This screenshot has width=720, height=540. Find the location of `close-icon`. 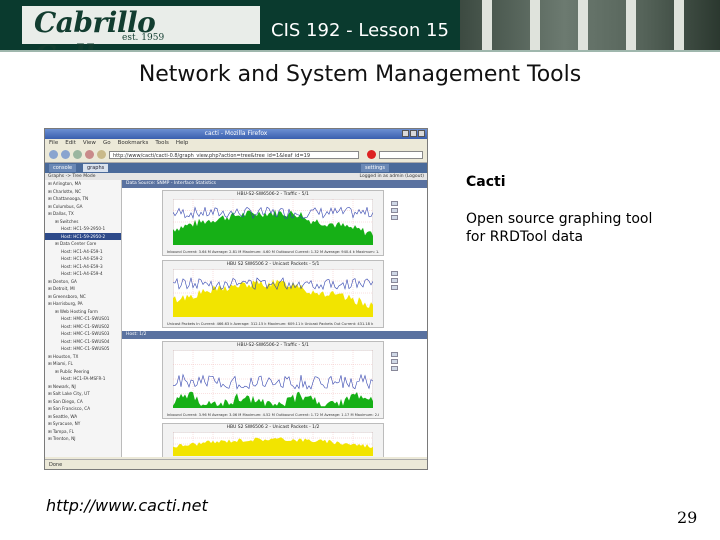

close-icon is located at coordinates (421, 133).